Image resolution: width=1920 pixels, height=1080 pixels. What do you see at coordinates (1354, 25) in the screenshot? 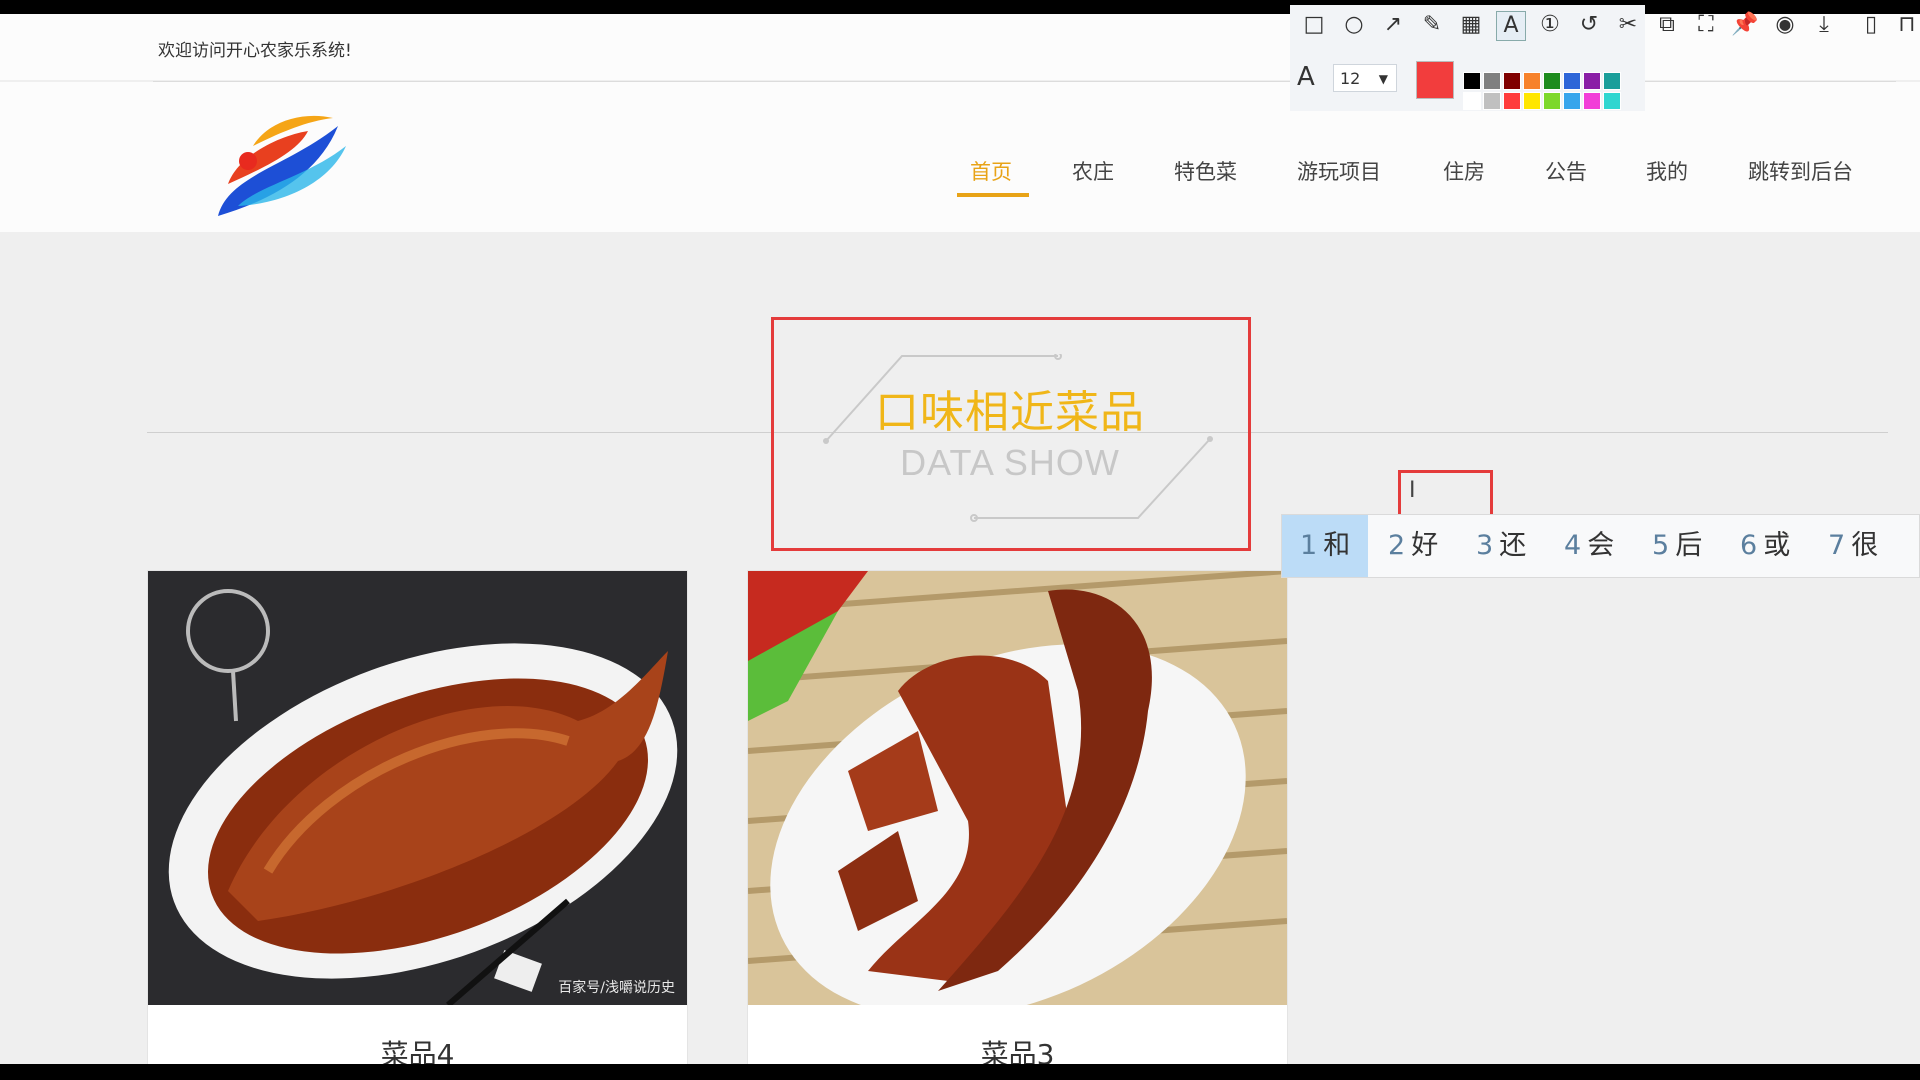
I see `ellipse-icon: ○` at bounding box center [1354, 25].